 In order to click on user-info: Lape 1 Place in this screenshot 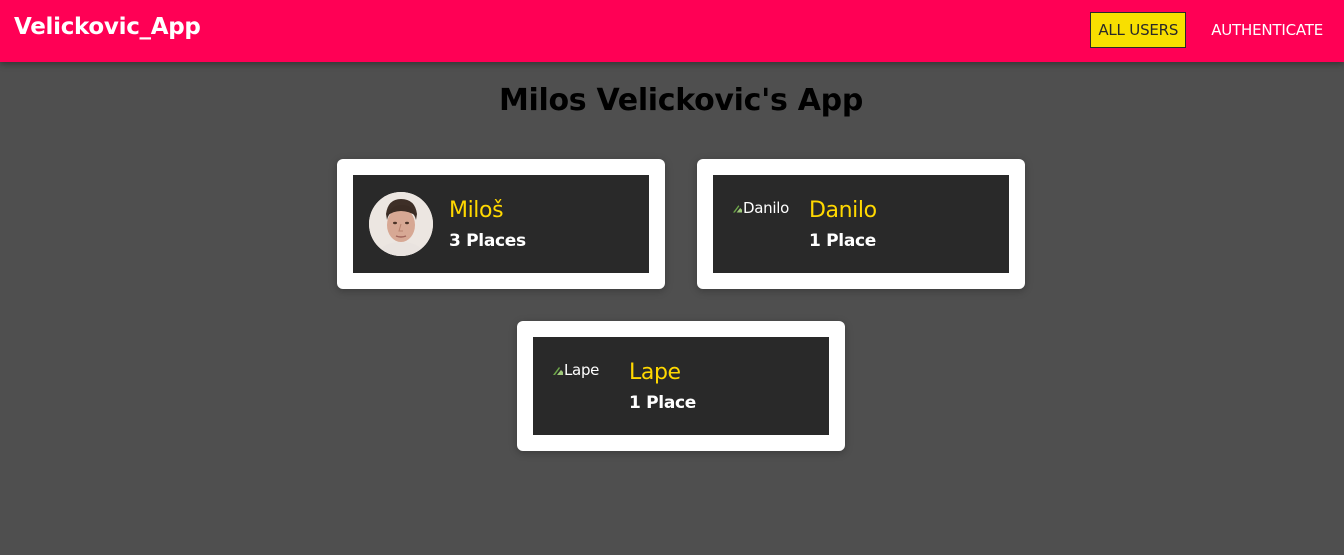, I will do `click(662, 386)`.